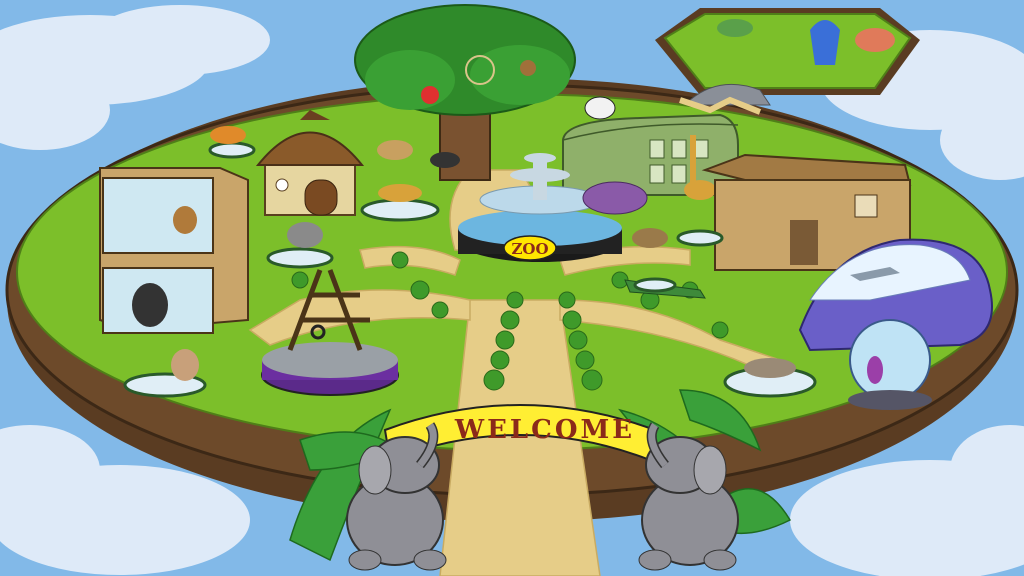 This screenshot has width=1024, height=576. I want to click on owl-icon, so click(528, 68).